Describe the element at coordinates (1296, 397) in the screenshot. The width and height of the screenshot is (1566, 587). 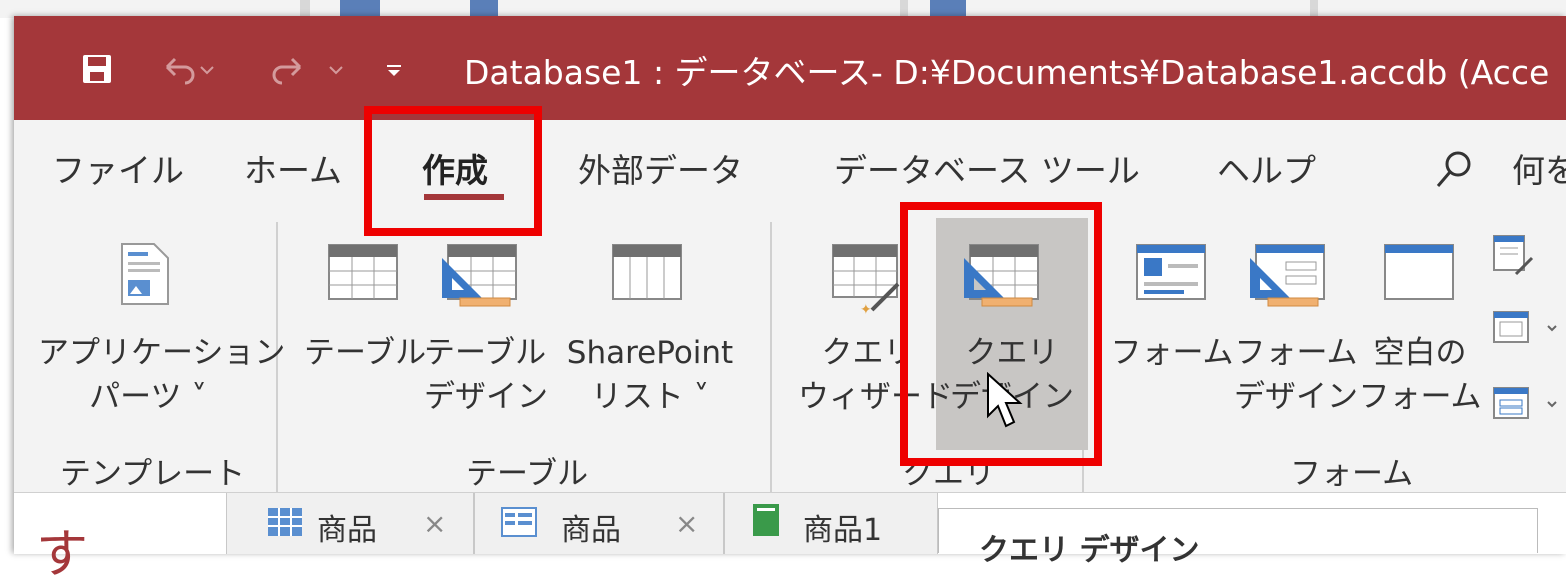
I see `form-design-label-2: デザイン` at that location.